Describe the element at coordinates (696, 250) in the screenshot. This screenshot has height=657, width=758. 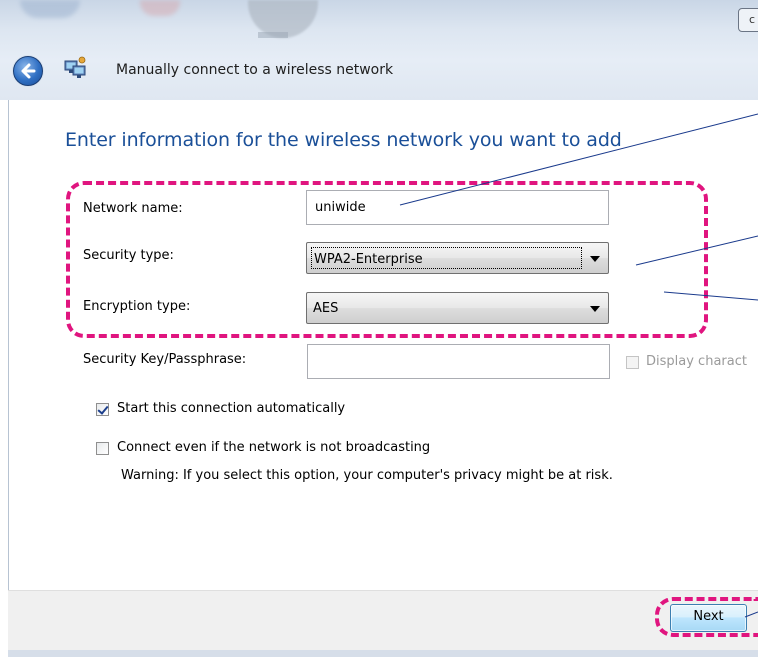
I see `annotation-line-security-type` at that location.